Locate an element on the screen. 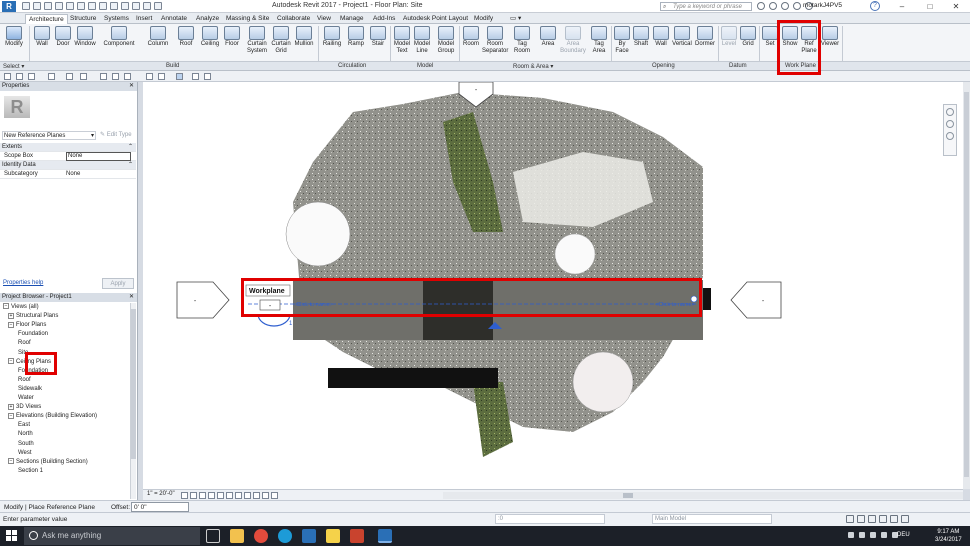  mullion-button: Mullion is located at coordinates (304, 37).